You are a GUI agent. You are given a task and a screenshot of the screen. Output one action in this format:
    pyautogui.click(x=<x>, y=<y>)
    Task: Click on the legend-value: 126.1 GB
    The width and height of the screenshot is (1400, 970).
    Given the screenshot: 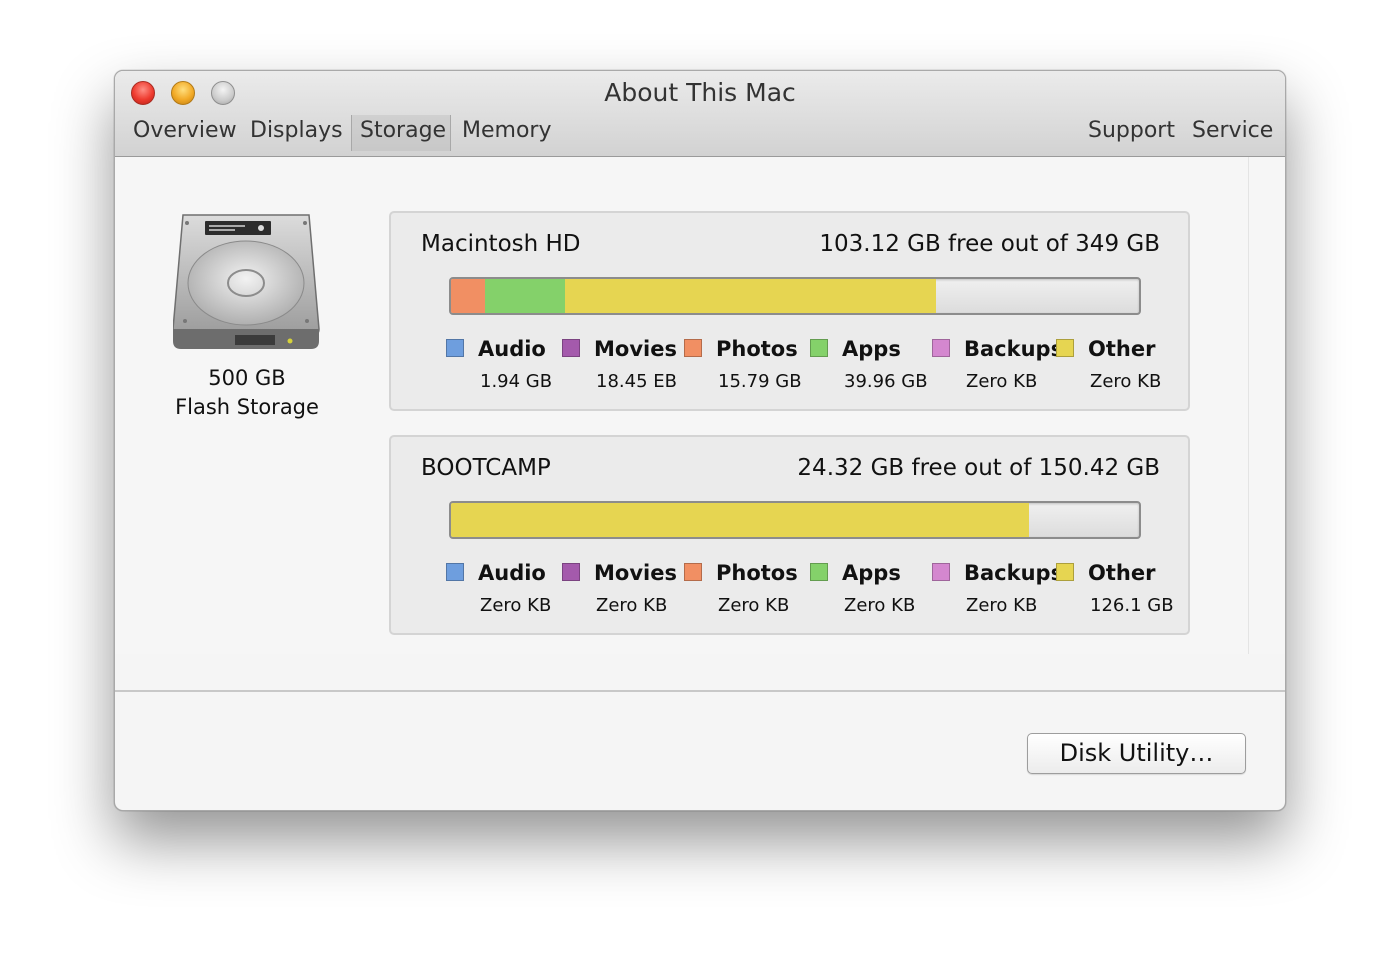 What is the action you would take?
    pyautogui.click(x=1132, y=605)
    